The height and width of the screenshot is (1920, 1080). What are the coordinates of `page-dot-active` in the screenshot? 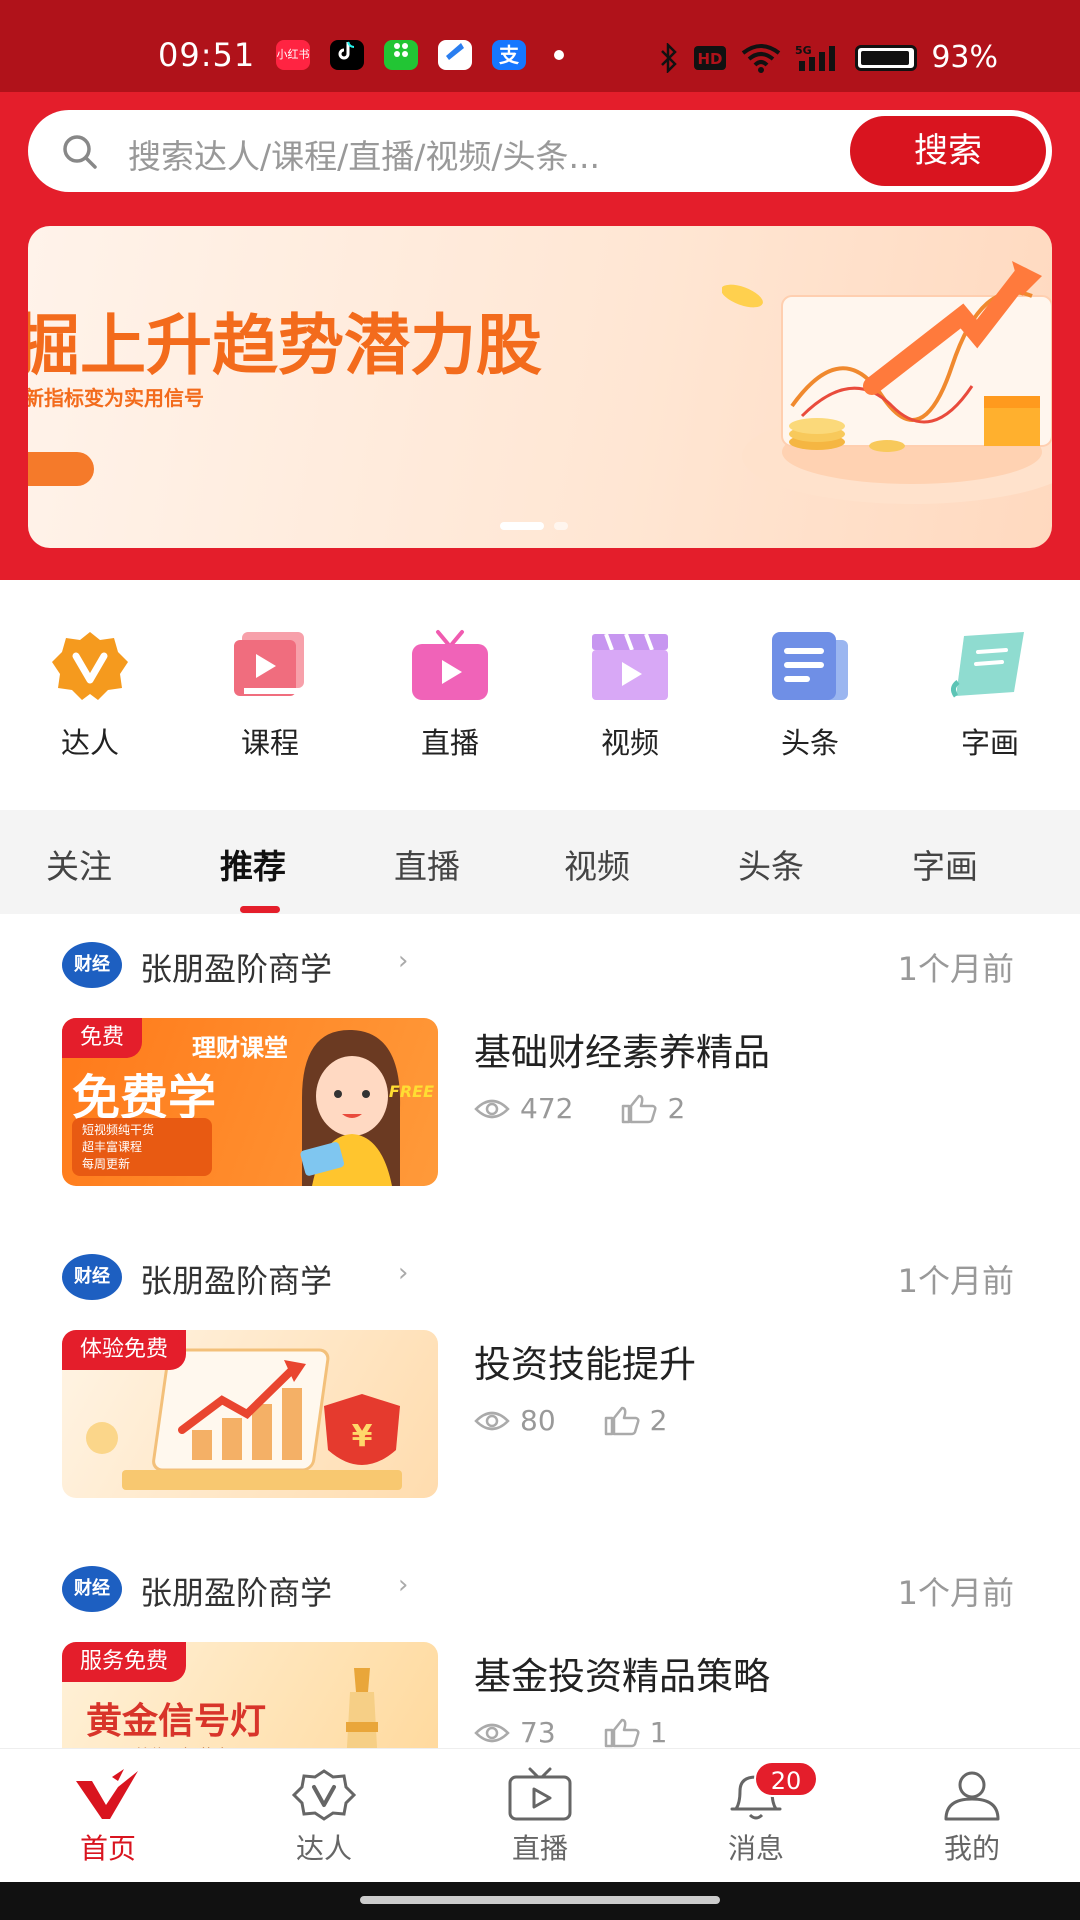 It's located at (522, 526).